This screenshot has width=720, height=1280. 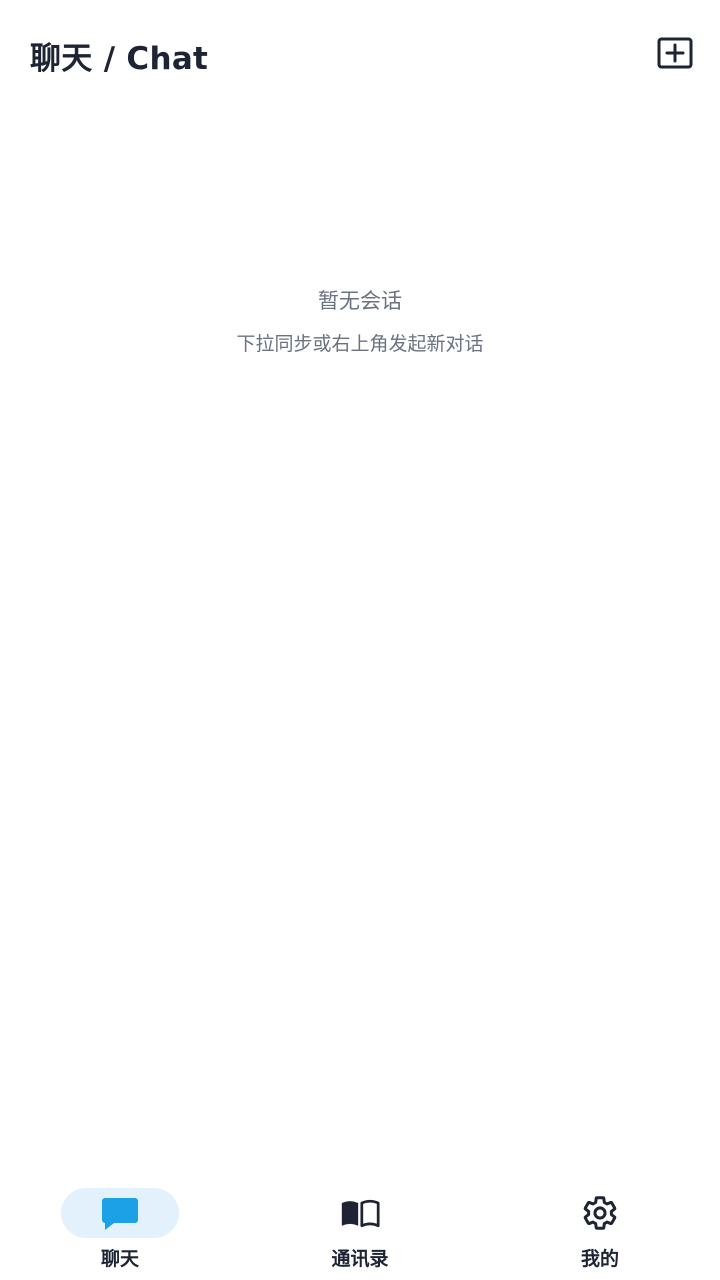 I want to click on tab-contacts: 通讯录, so click(x=360, y=1225).